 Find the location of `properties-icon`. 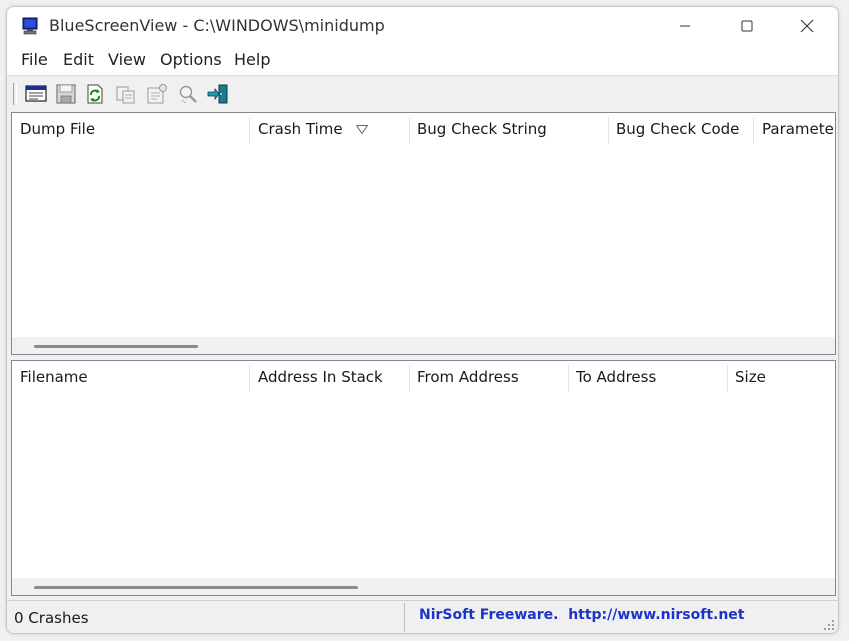

properties-icon is located at coordinates (157, 94).